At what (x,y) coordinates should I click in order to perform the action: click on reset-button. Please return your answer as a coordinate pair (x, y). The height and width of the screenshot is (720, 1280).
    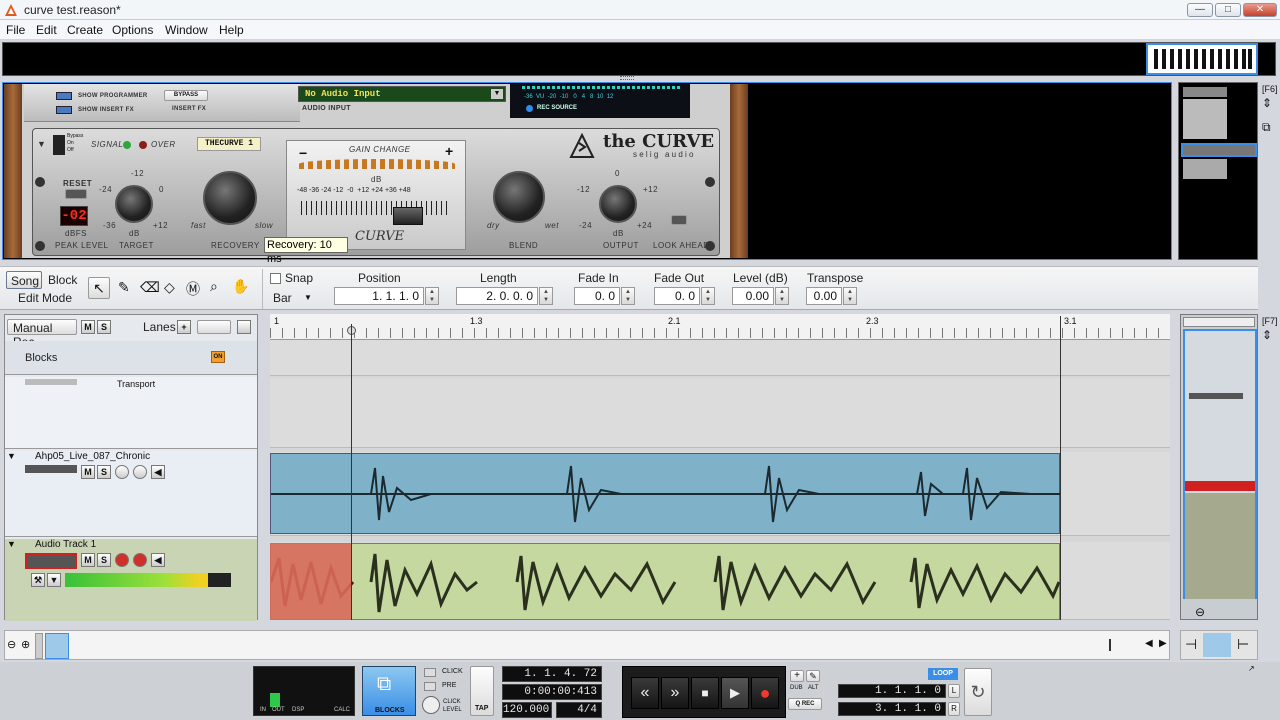
    Looking at the image, I should click on (76, 194).